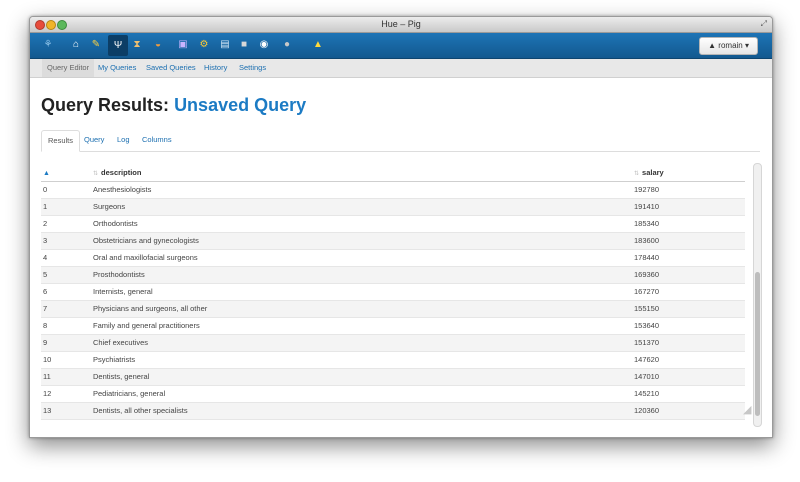 The image size is (800, 482). I want to click on row-salary: 145210, so click(647, 393).